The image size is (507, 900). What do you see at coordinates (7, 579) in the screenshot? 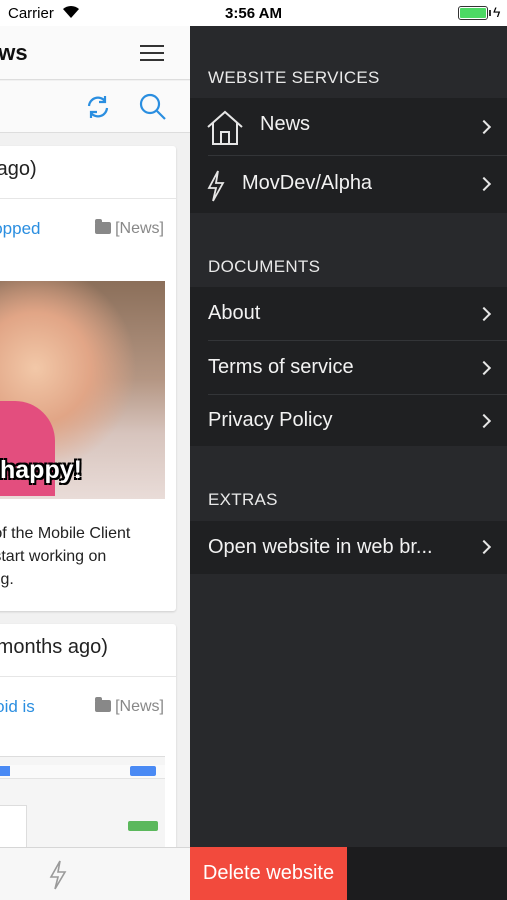
I see `excerpt-line: king.` at bounding box center [7, 579].